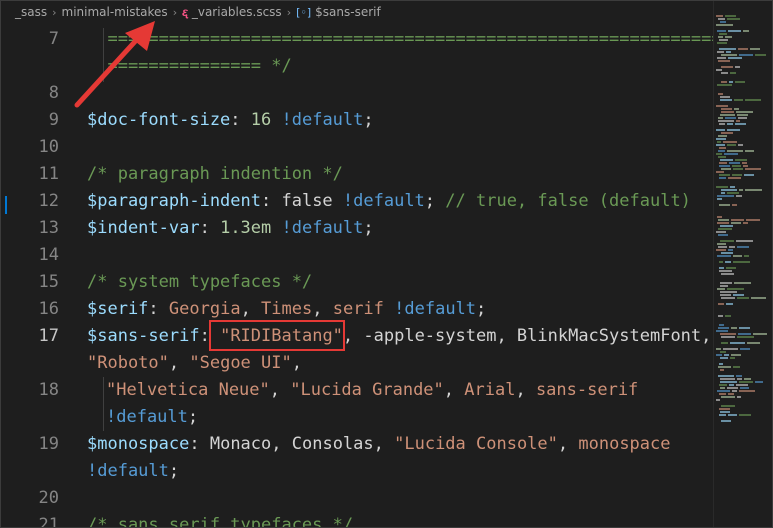 The width and height of the screenshot is (773, 528). I want to click on token-string: Times, so click(287, 309).